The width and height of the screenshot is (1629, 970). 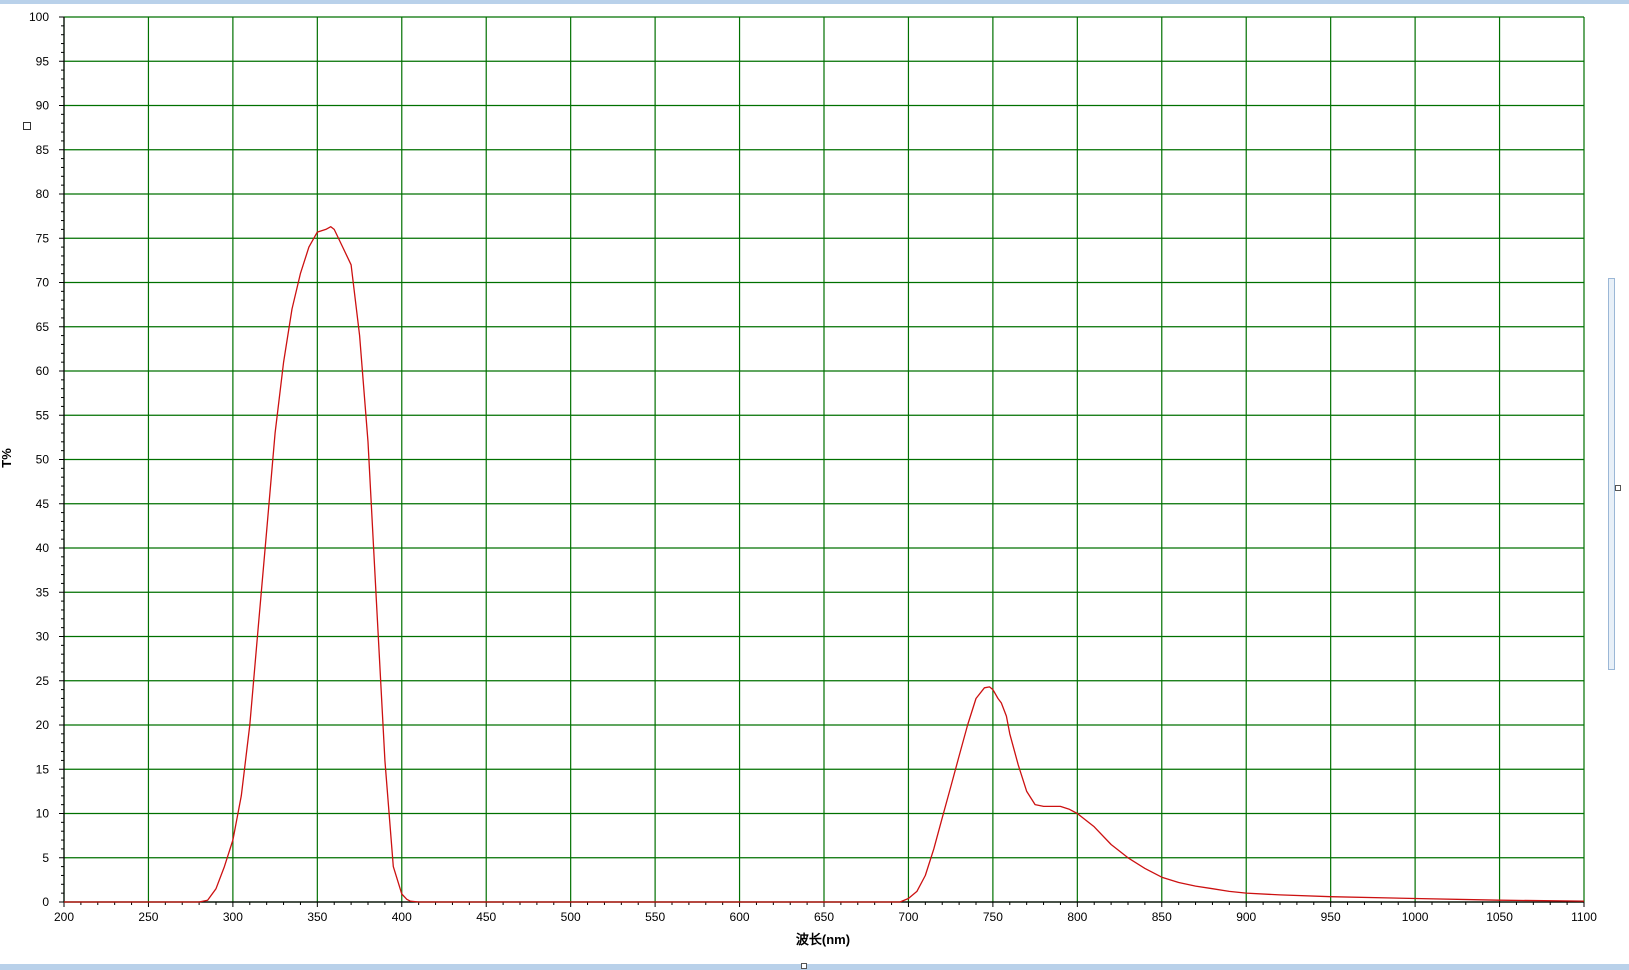 What do you see at coordinates (740, 917) in the screenshot?
I see `x-tick-label: 600` at bounding box center [740, 917].